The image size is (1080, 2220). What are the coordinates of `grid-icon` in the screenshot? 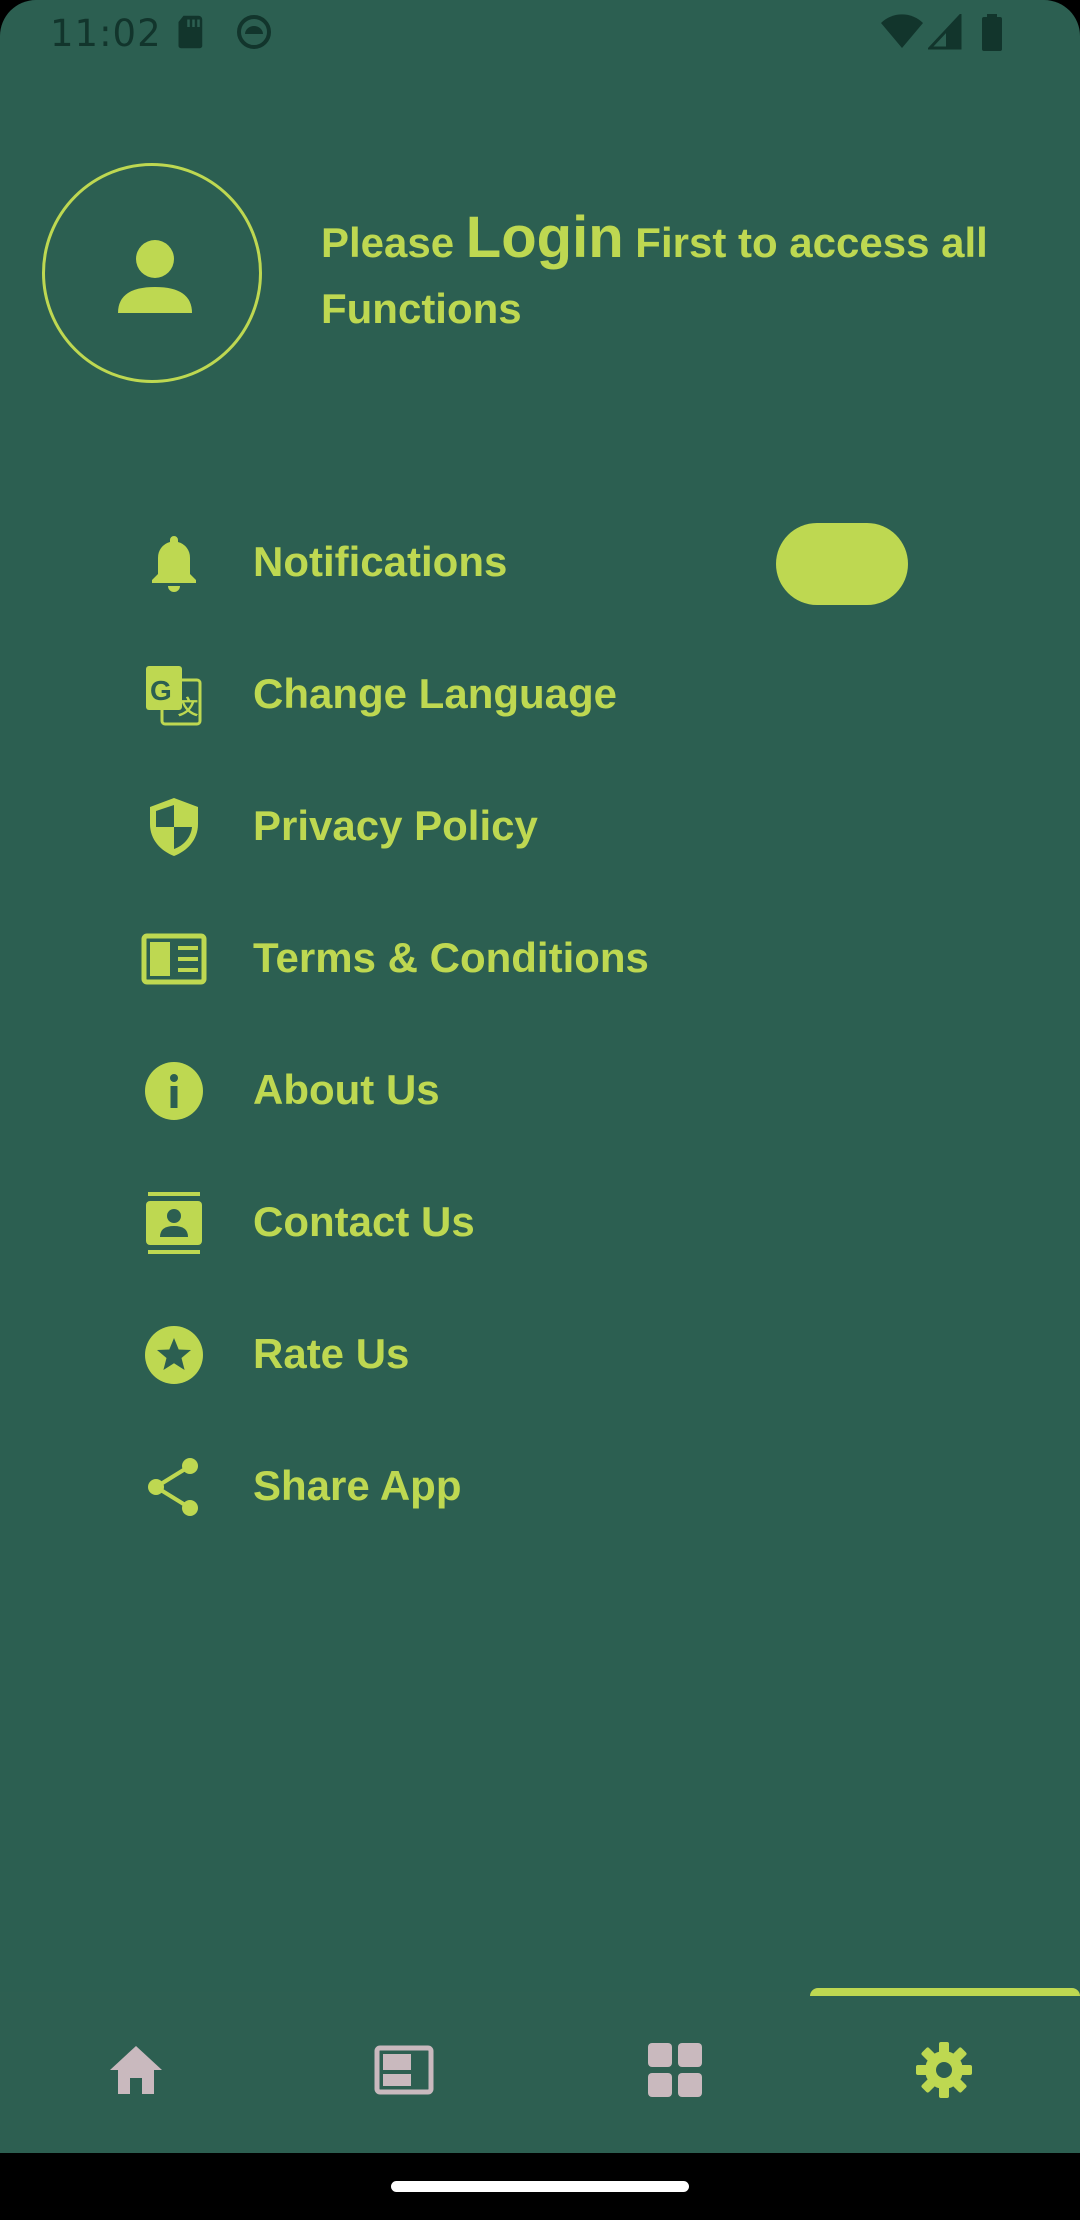 It's located at (675, 2070).